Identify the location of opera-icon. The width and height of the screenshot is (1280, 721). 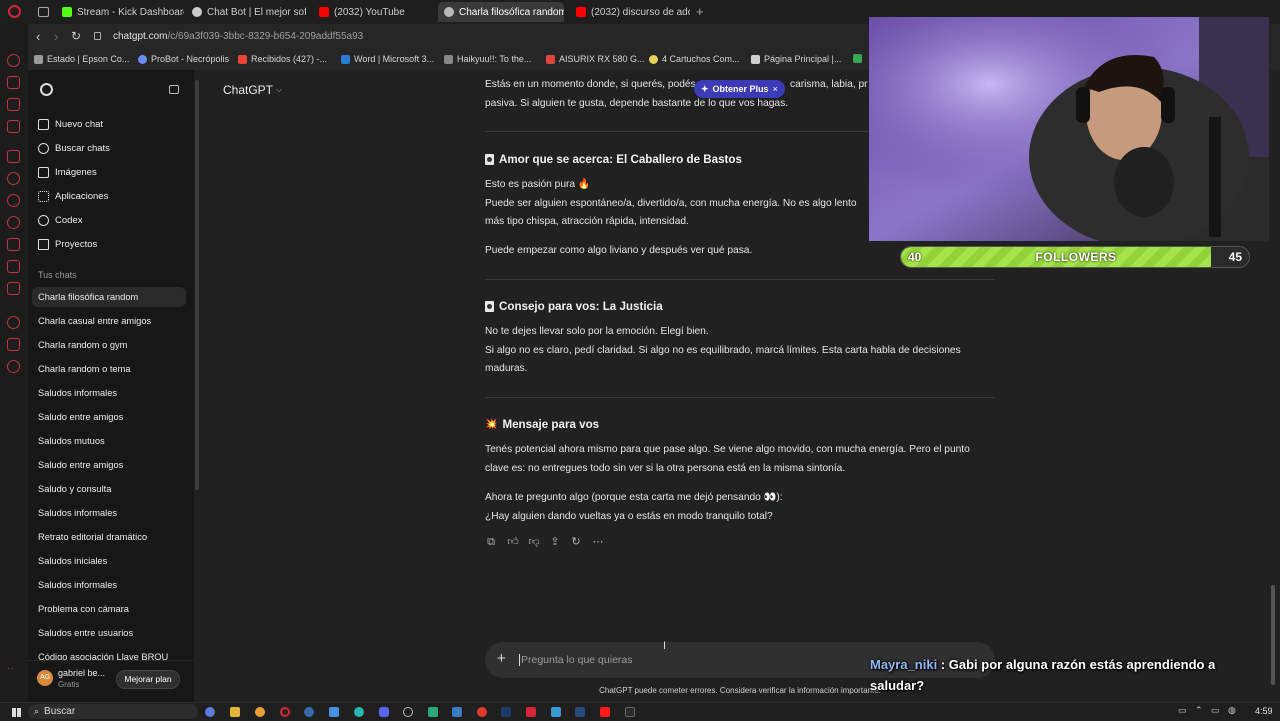
(285, 712).